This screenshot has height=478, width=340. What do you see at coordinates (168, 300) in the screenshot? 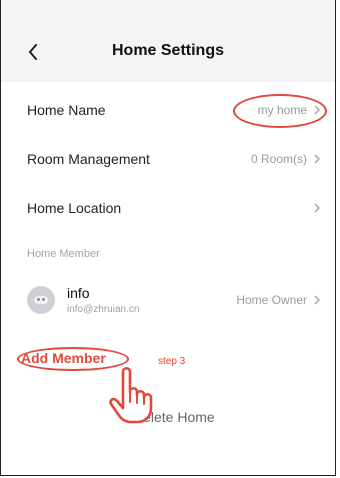
I see `member-row: info info@zhruian.cn Home Owner` at bounding box center [168, 300].